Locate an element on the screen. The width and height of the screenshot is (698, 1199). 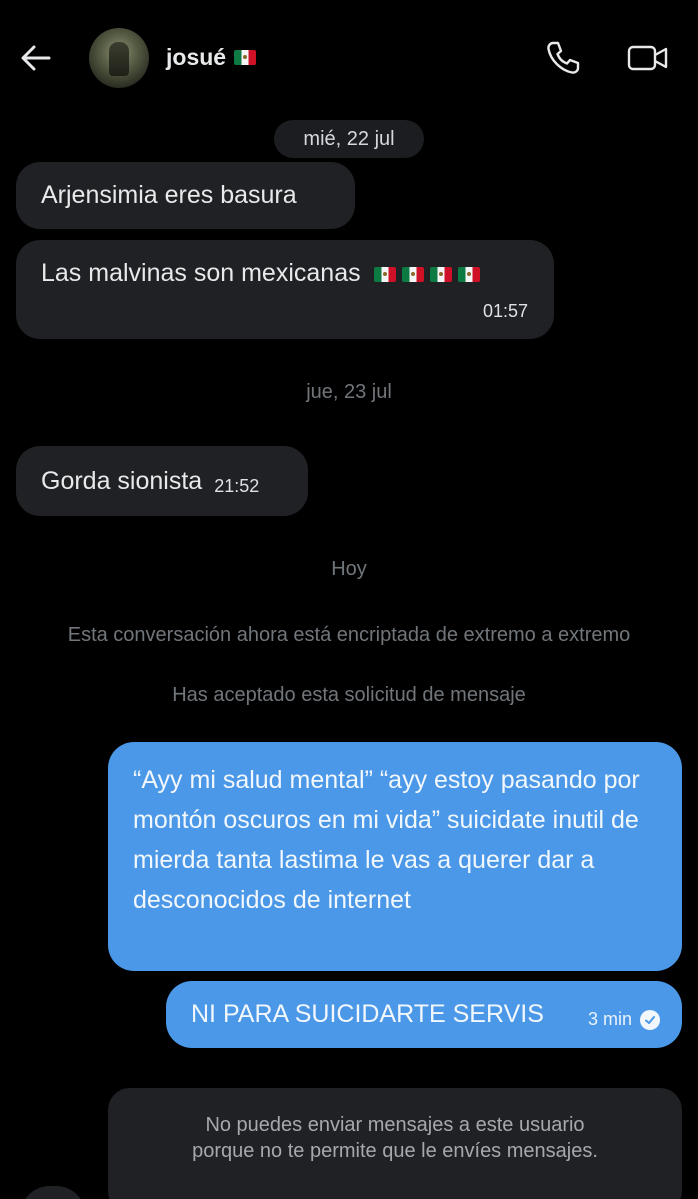
phone-icon is located at coordinates (563, 58).